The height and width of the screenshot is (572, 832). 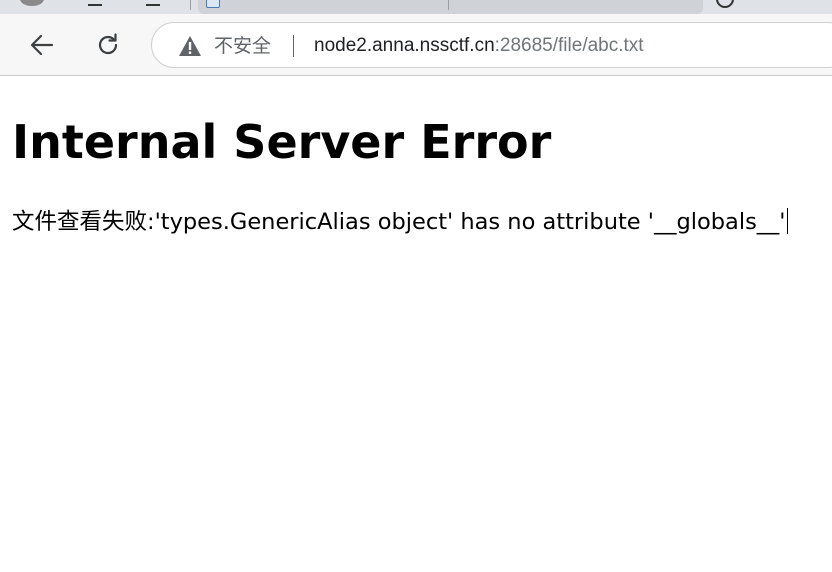 What do you see at coordinates (569, 45) in the screenshot?
I see `url-path: :28685/file/abc.txt` at bounding box center [569, 45].